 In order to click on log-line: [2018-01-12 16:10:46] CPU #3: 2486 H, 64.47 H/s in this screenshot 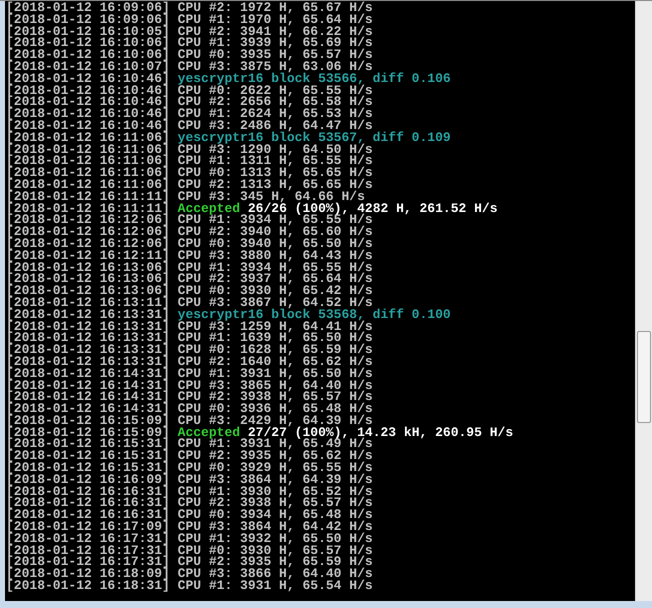, I will do `click(189, 126)`.